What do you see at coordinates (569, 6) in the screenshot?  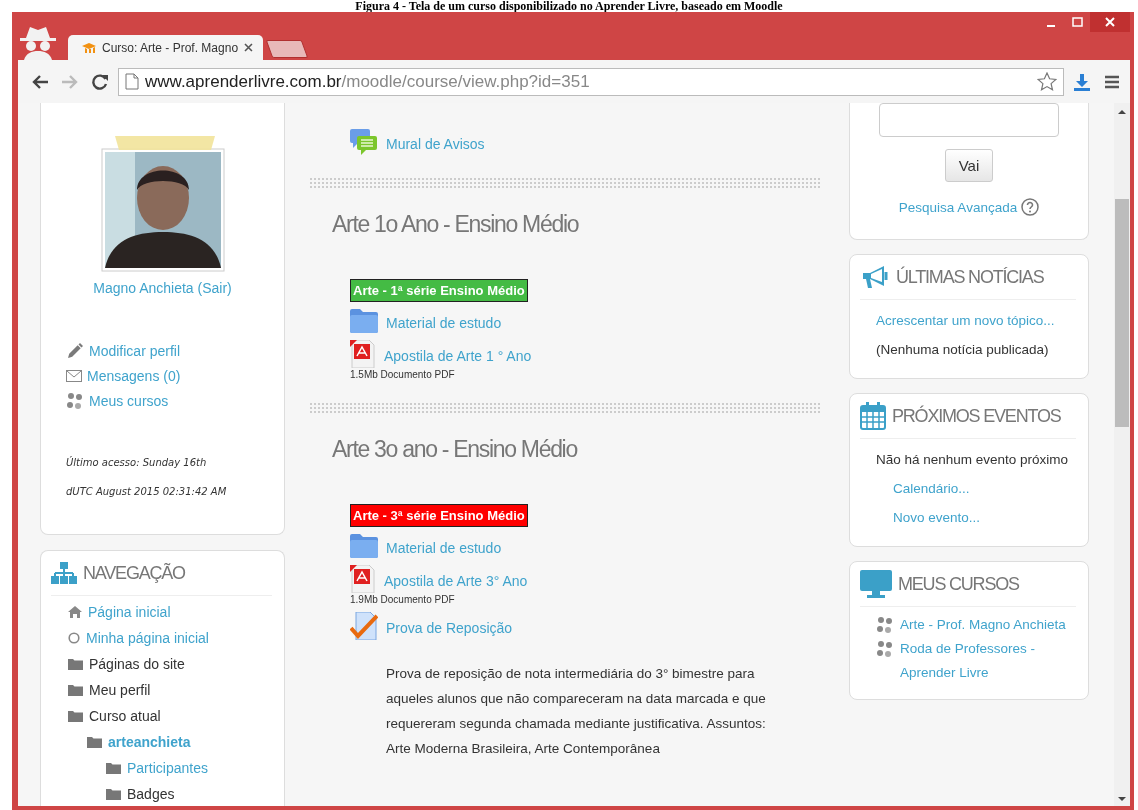 I see `figure-caption: Figura 4 - Tela de um curso disponibilizado no Aprender Livre, baseado em Moodle` at bounding box center [569, 6].